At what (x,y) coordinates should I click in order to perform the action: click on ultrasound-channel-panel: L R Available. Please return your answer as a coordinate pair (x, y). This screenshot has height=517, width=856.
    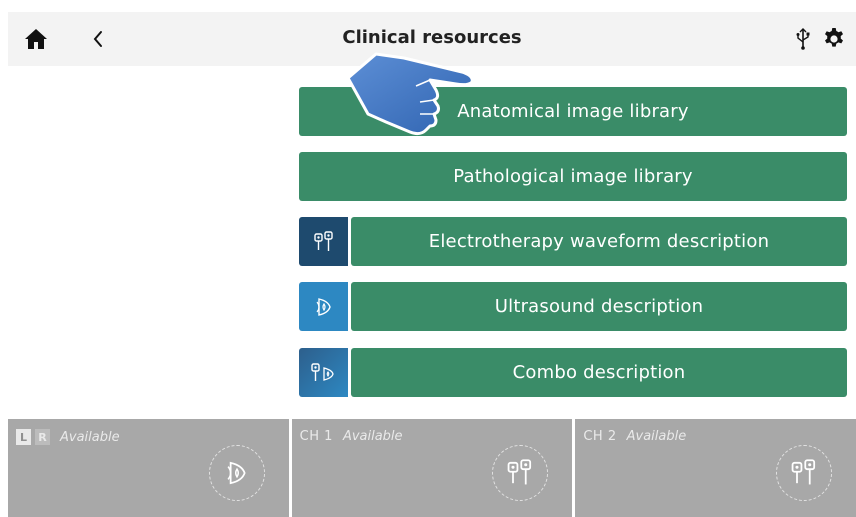
    Looking at the image, I should click on (148, 468).